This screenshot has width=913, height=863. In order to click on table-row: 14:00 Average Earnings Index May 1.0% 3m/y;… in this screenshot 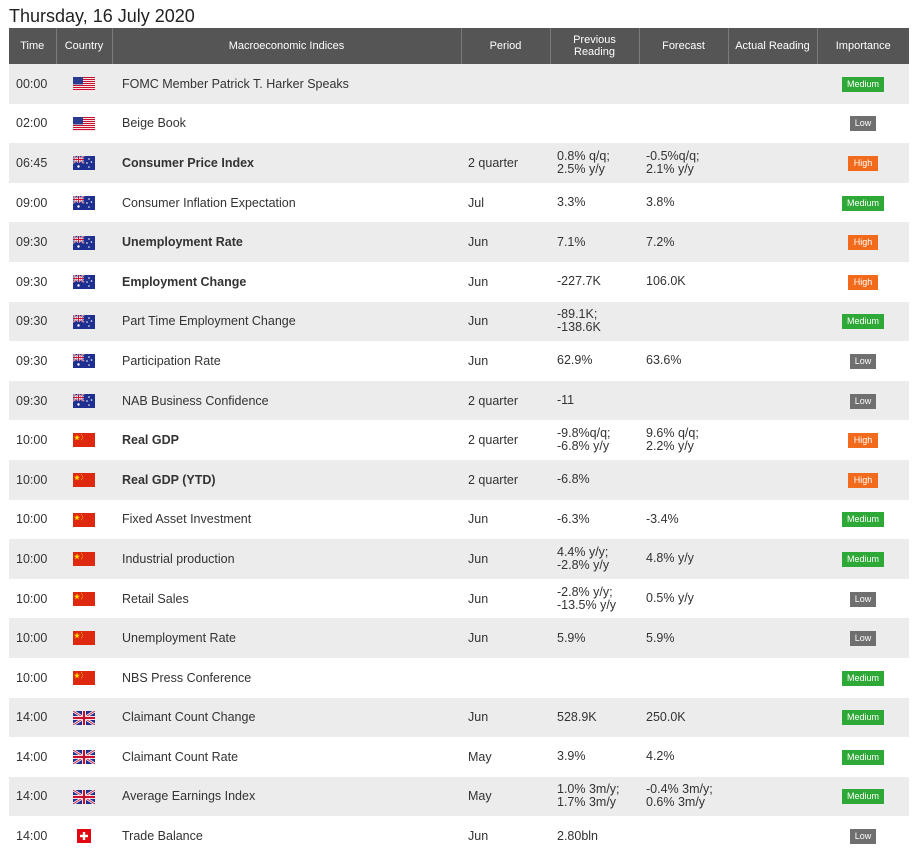, I will do `click(459, 796)`.